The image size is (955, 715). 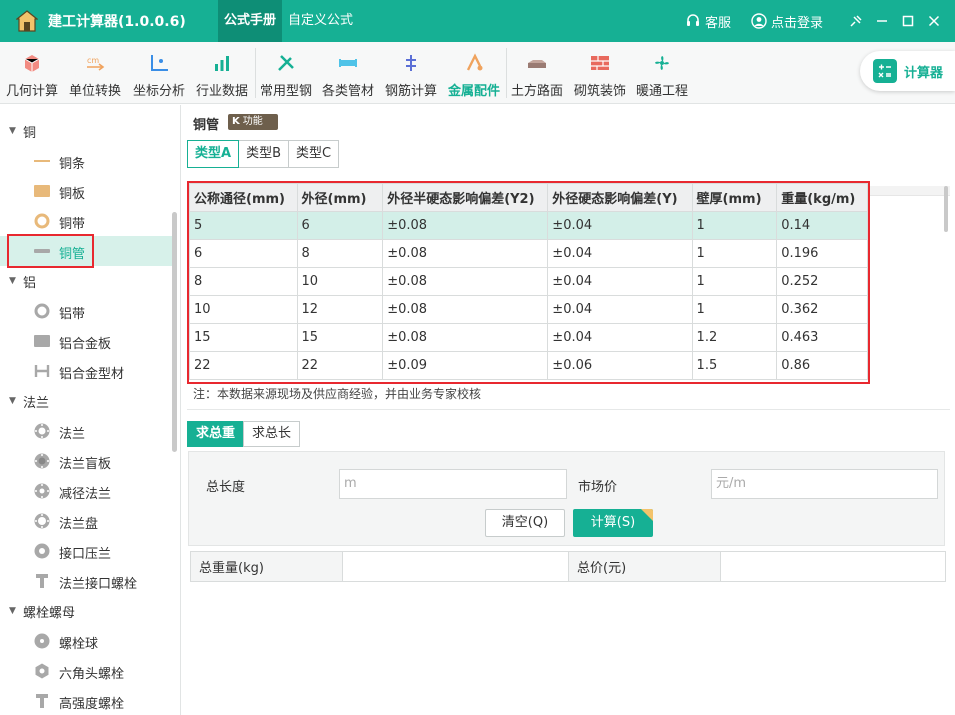 I want to click on tab-formula-manual: 公式手册, so click(x=250, y=21).